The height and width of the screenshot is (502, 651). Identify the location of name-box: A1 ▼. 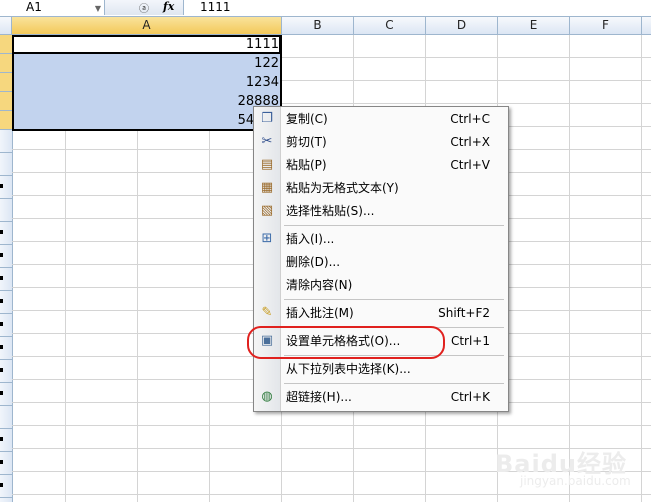
(52, 7).